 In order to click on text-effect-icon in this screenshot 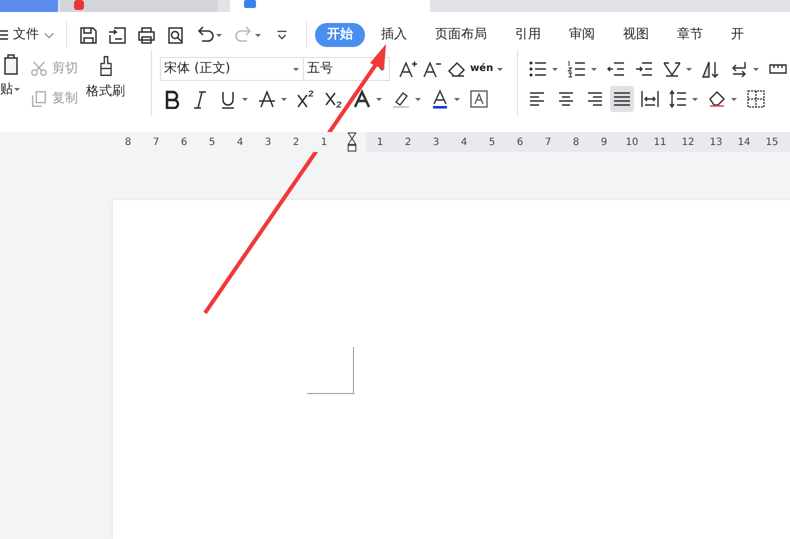, I will do `click(362, 99)`.